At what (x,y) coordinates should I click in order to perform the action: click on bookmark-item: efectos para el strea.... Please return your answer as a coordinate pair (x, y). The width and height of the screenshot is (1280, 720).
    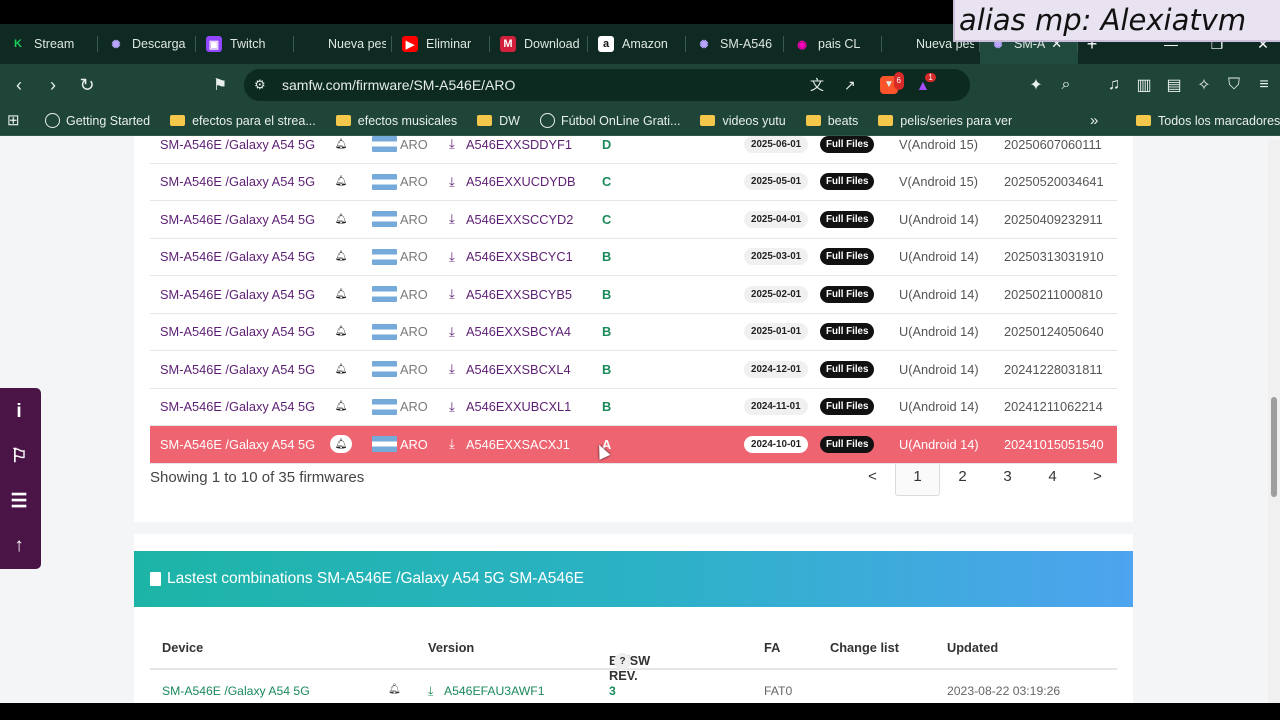
    Looking at the image, I should click on (243, 120).